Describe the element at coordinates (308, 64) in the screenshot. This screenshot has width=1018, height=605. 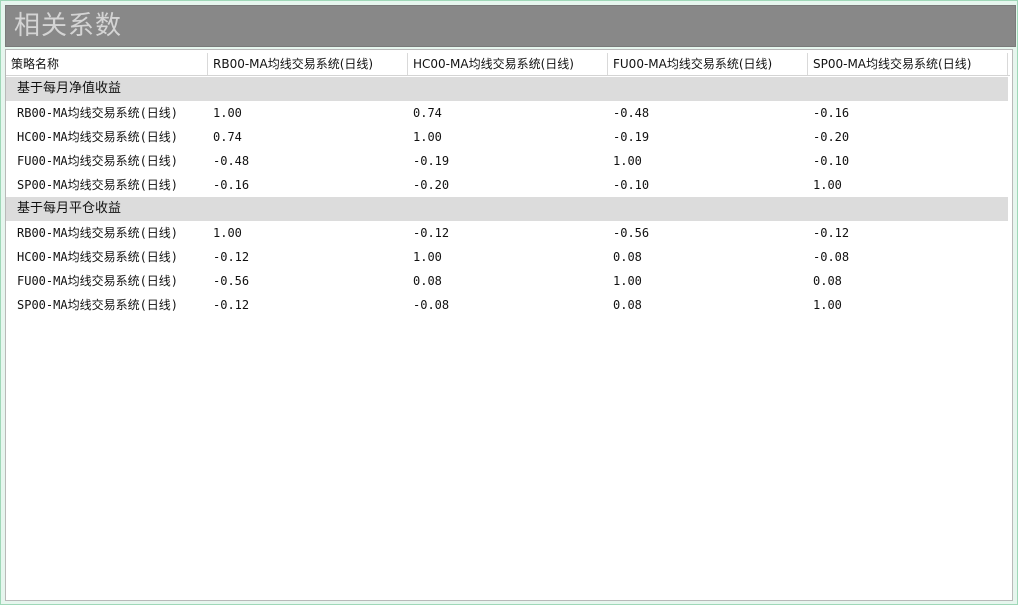
I see `column-header-rb00: RB00-MA均线交易系统(日线)` at that location.